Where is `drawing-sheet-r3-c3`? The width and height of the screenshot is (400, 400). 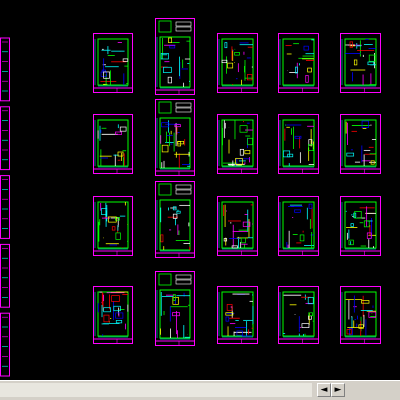 drawing-sheet-r3-c3 is located at coordinates (237, 226).